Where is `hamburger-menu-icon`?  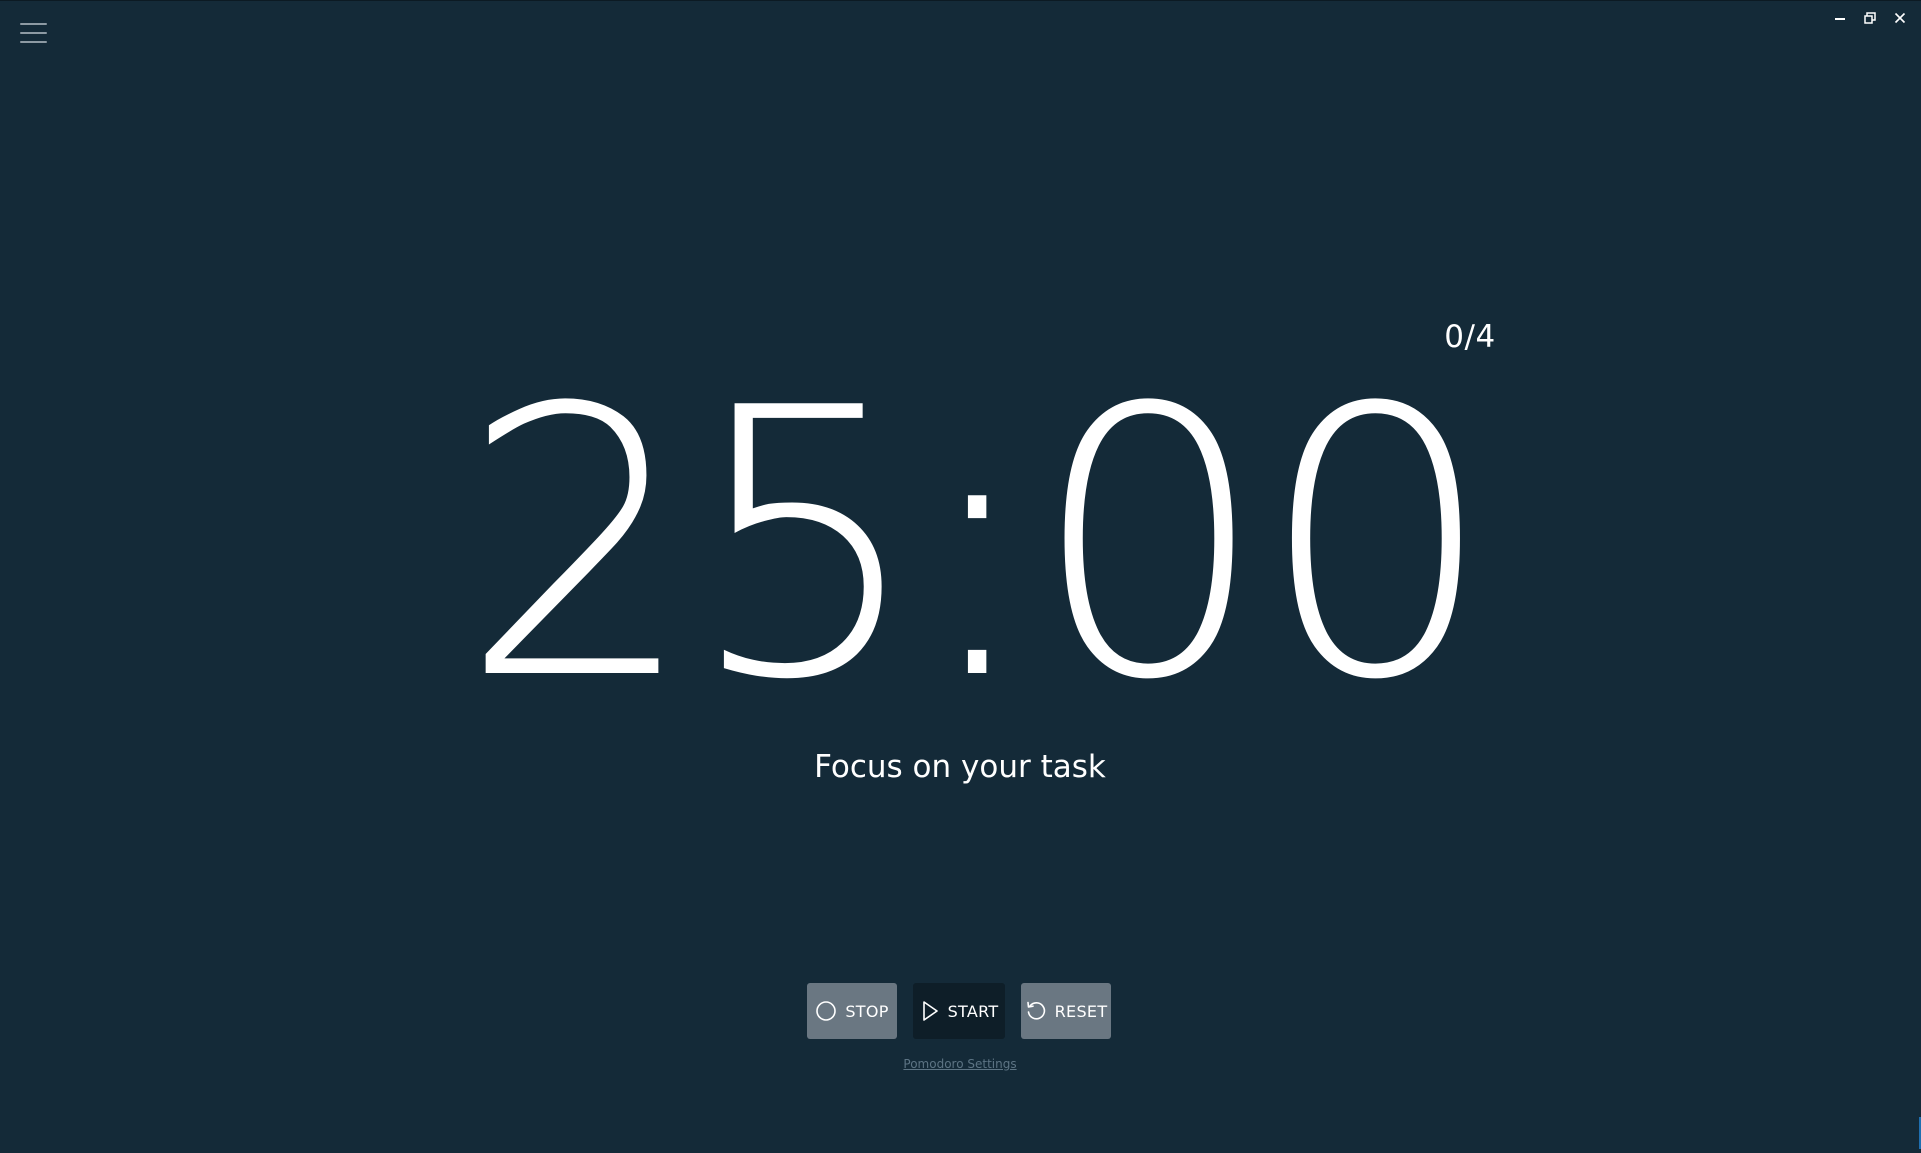
hamburger-menu-icon is located at coordinates (32, 33).